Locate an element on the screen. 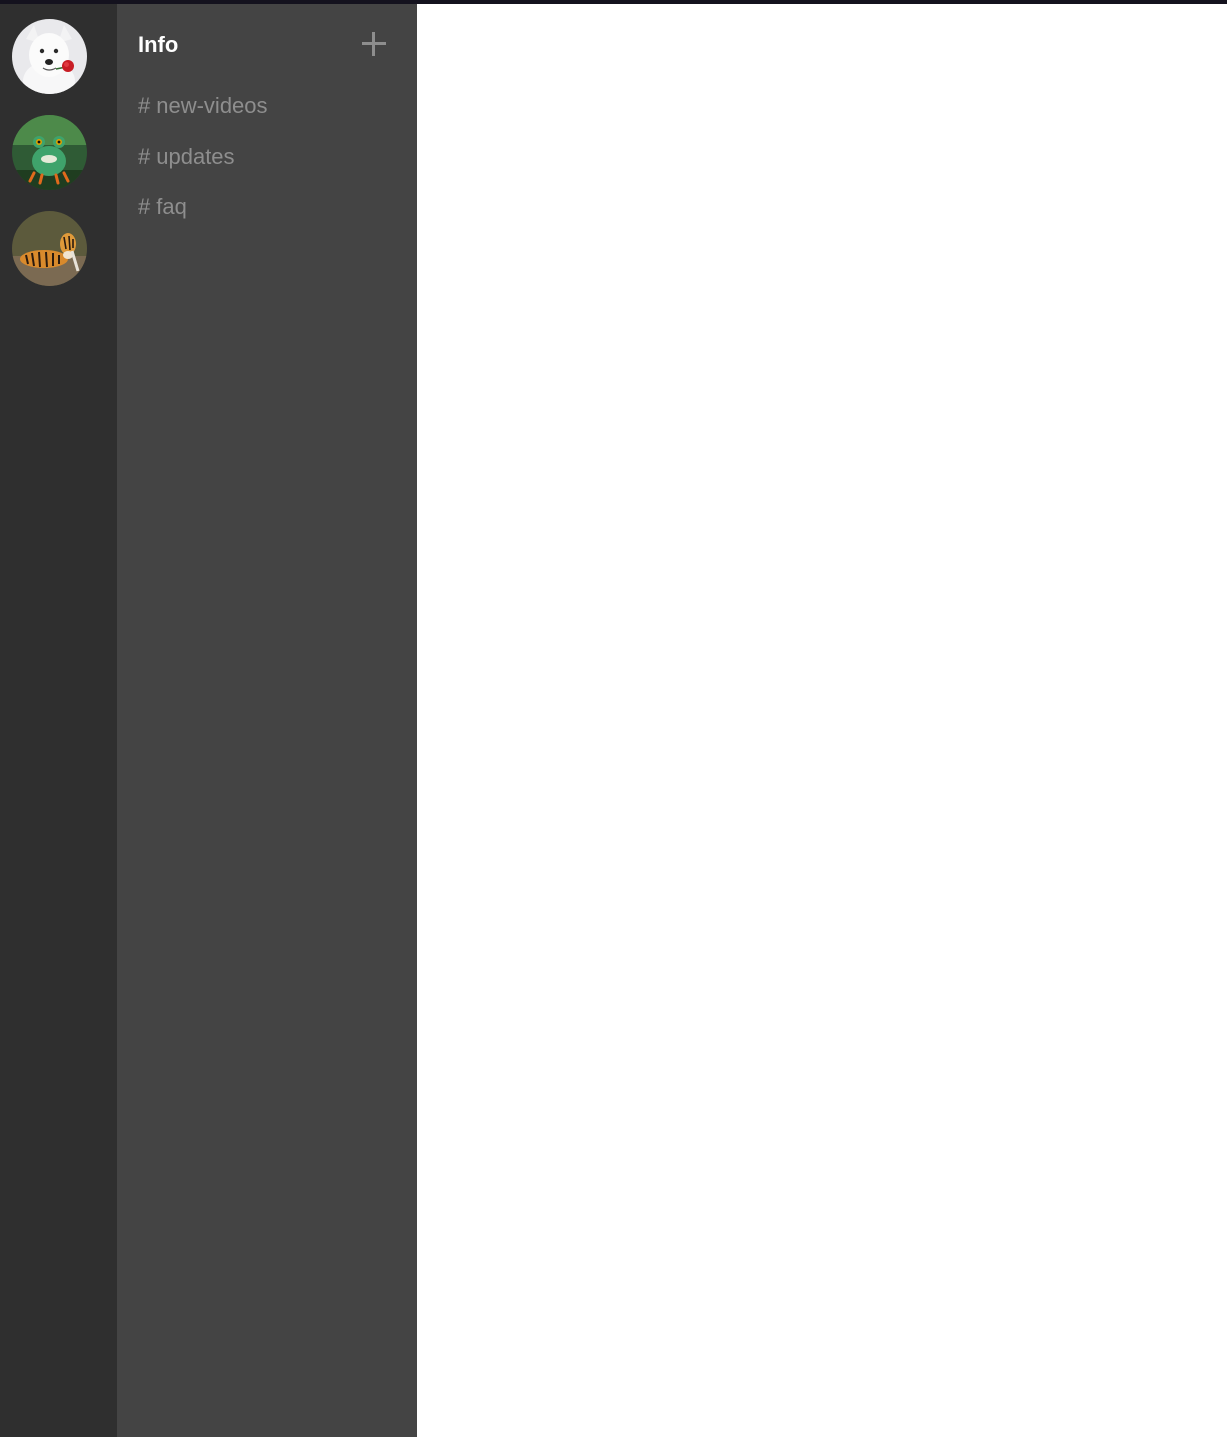 This screenshot has width=1227, height=1437. server-avatar-dog is located at coordinates (49, 56).